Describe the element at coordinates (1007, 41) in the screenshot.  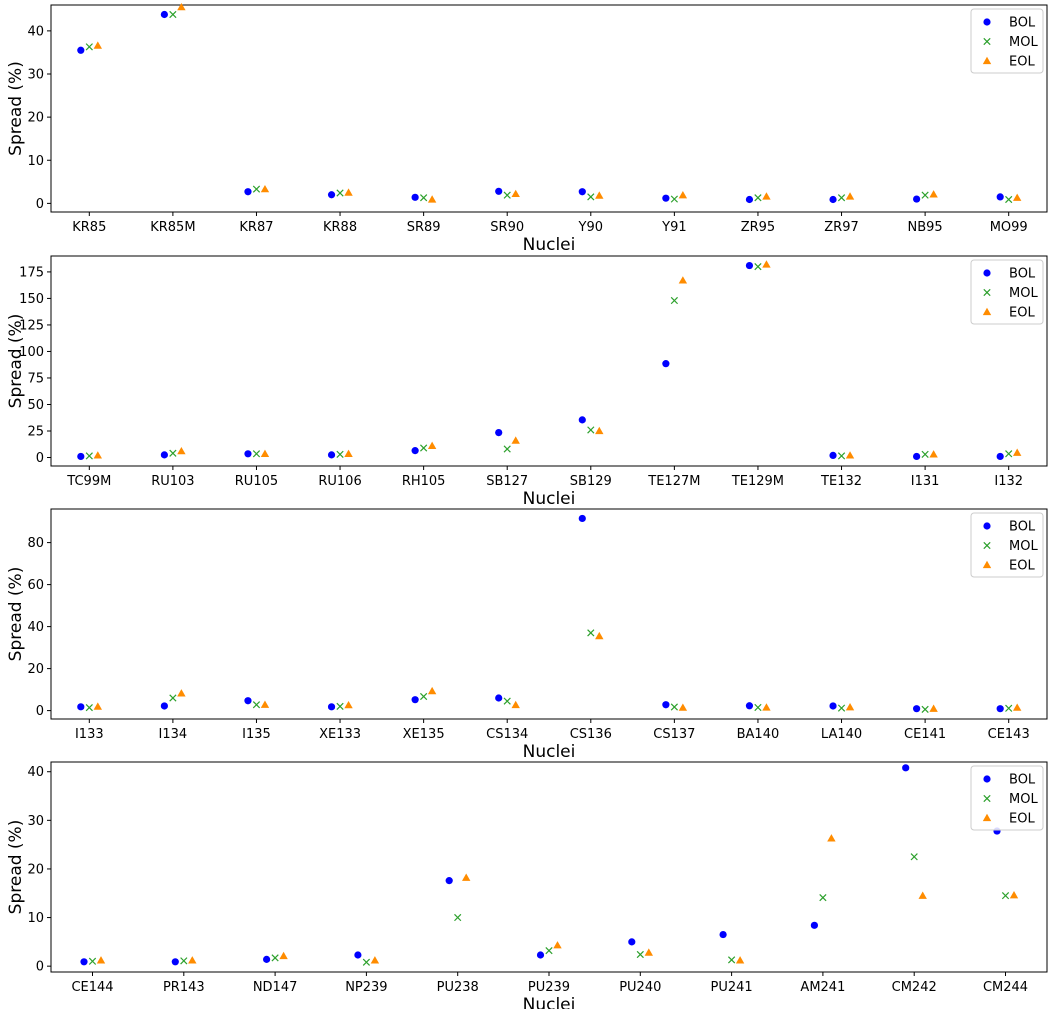
I see `legend: BOL MOL EOL` at that location.